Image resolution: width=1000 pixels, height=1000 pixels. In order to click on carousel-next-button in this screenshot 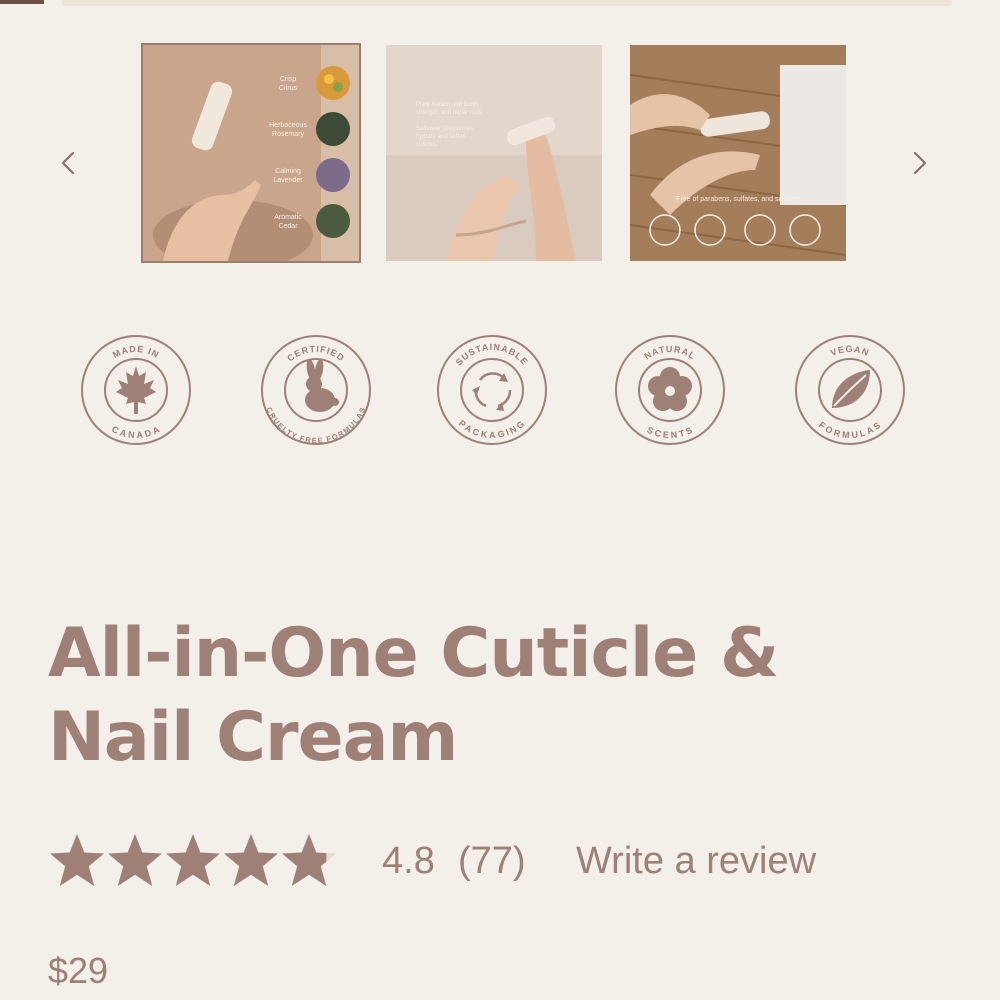, I will do `click(919, 163)`.